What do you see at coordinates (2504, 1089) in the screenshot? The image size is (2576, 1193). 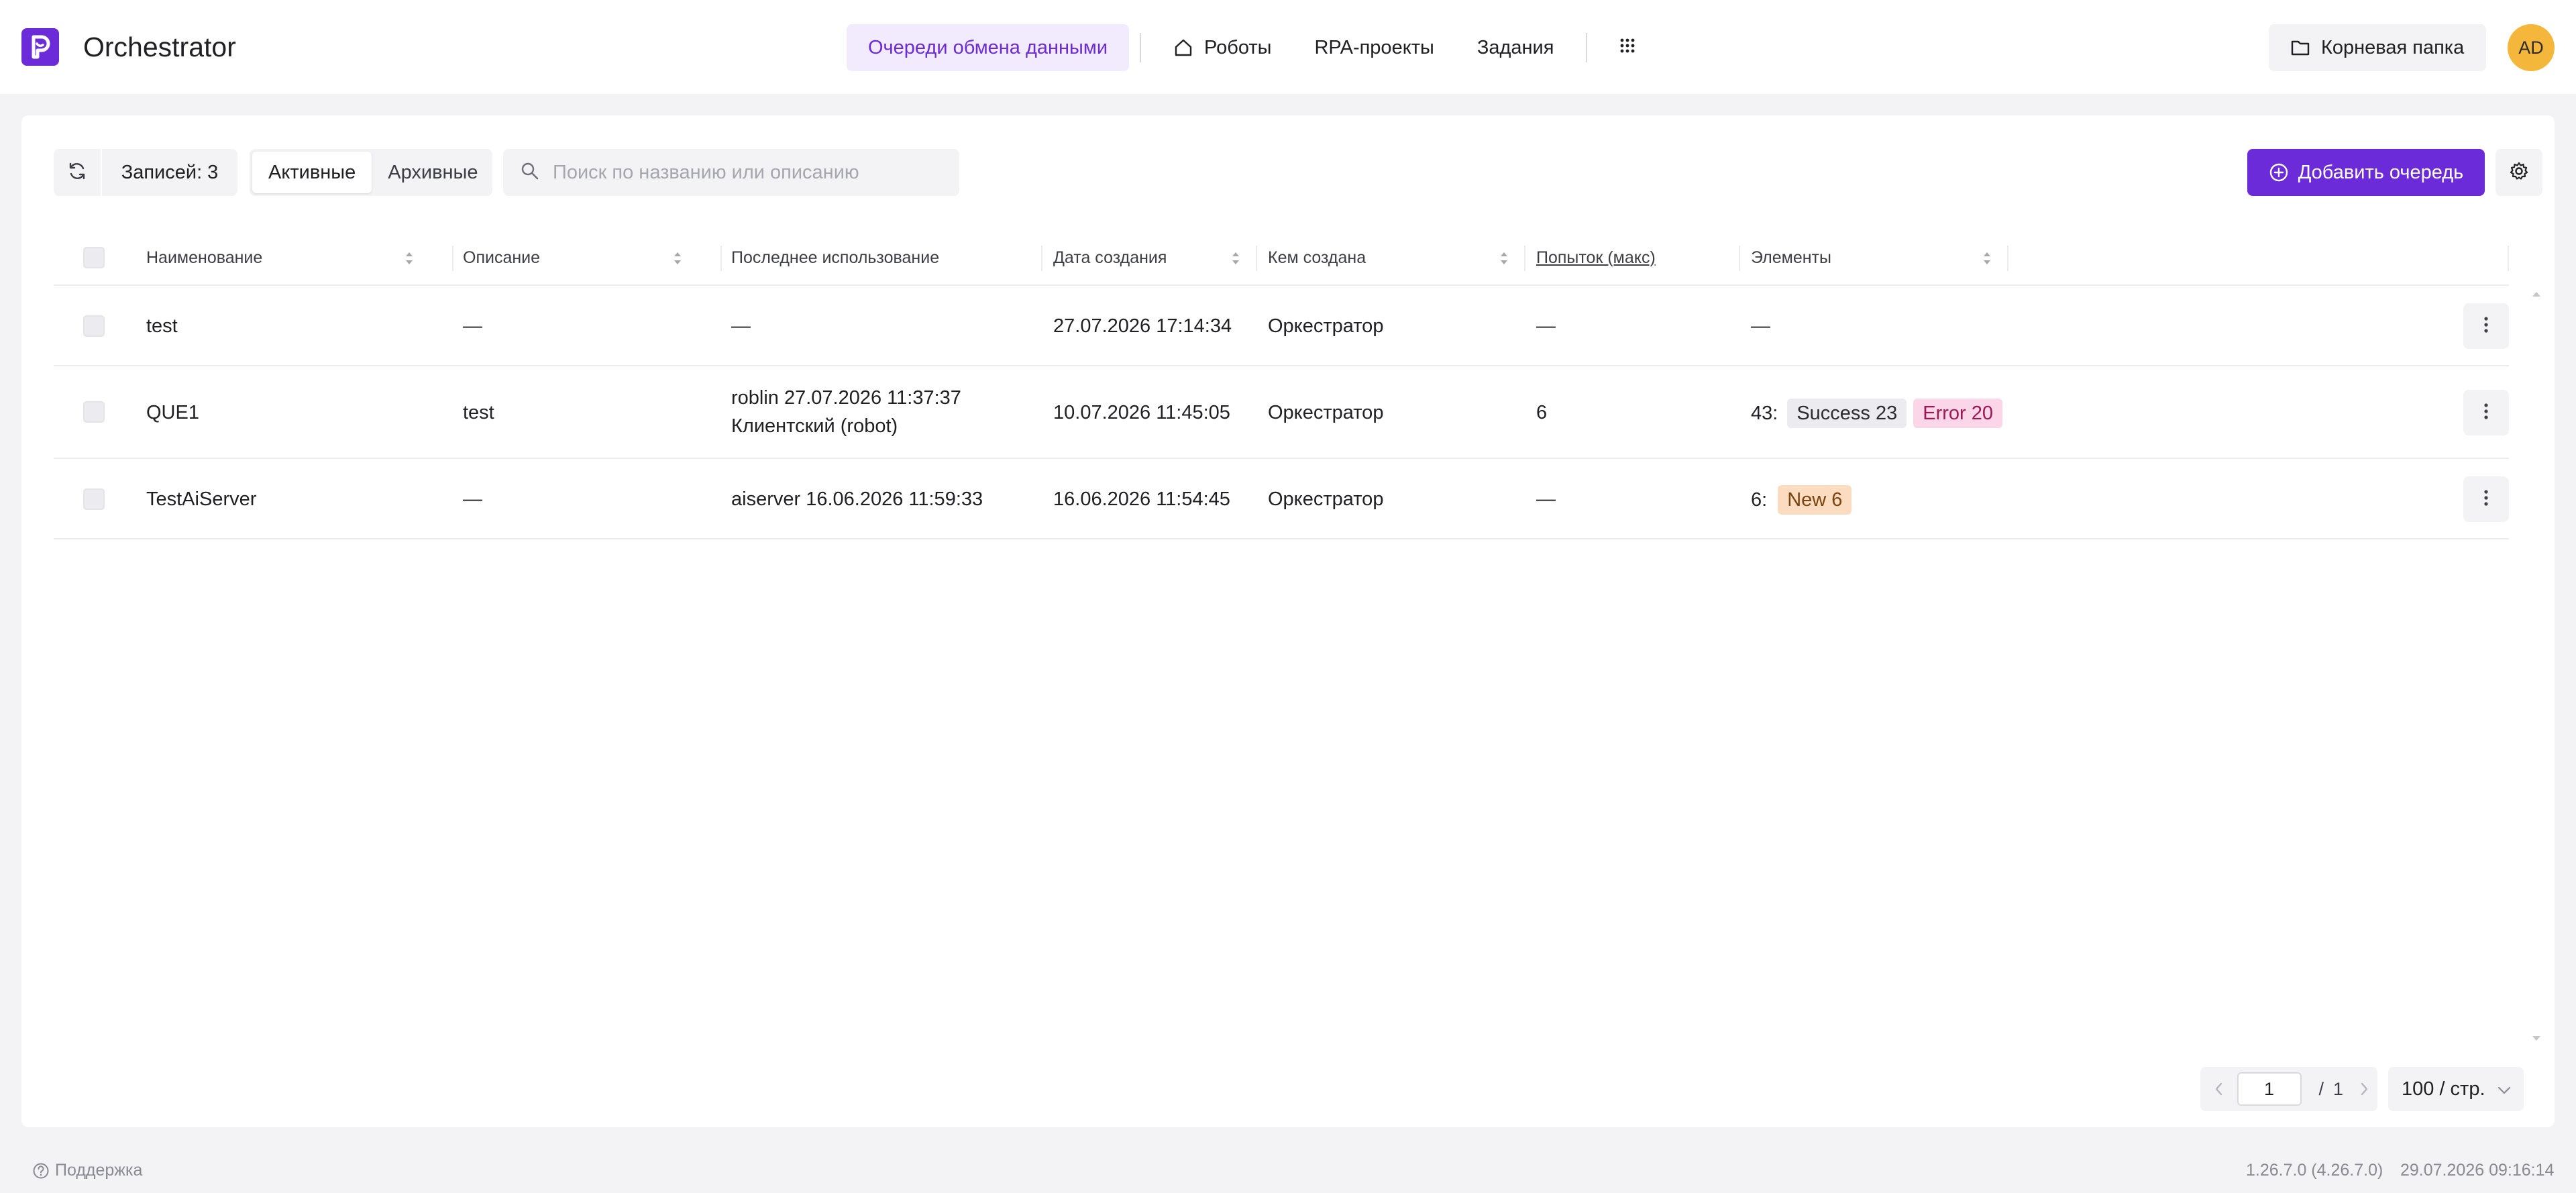 I see `chevron-down-icon` at bounding box center [2504, 1089].